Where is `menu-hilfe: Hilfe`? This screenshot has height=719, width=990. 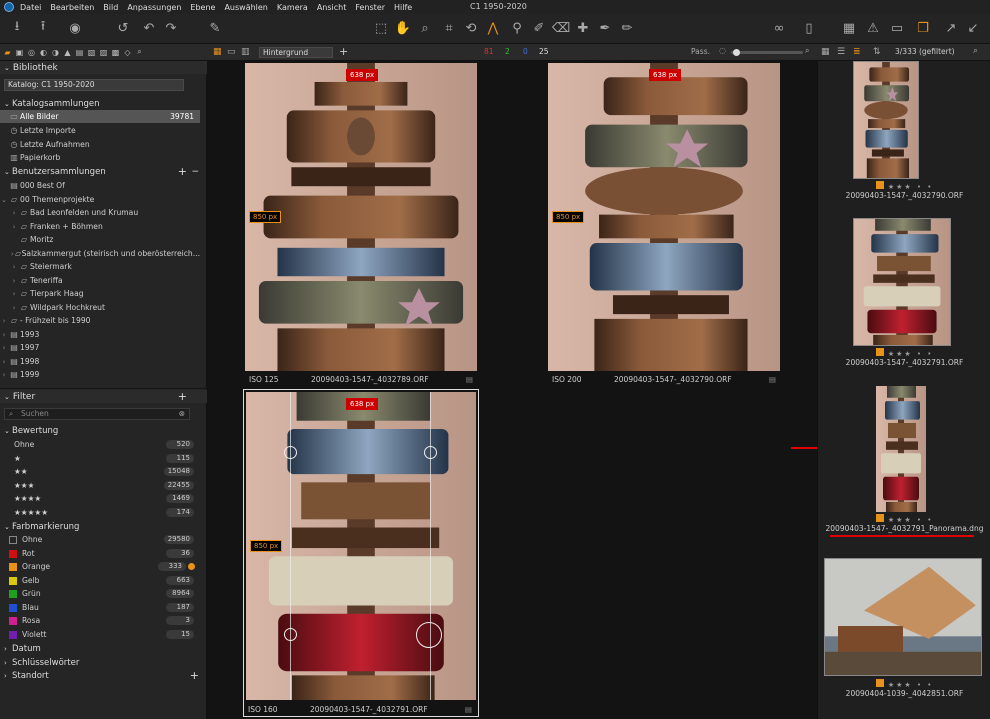 menu-hilfe: Hilfe is located at coordinates (403, 7).